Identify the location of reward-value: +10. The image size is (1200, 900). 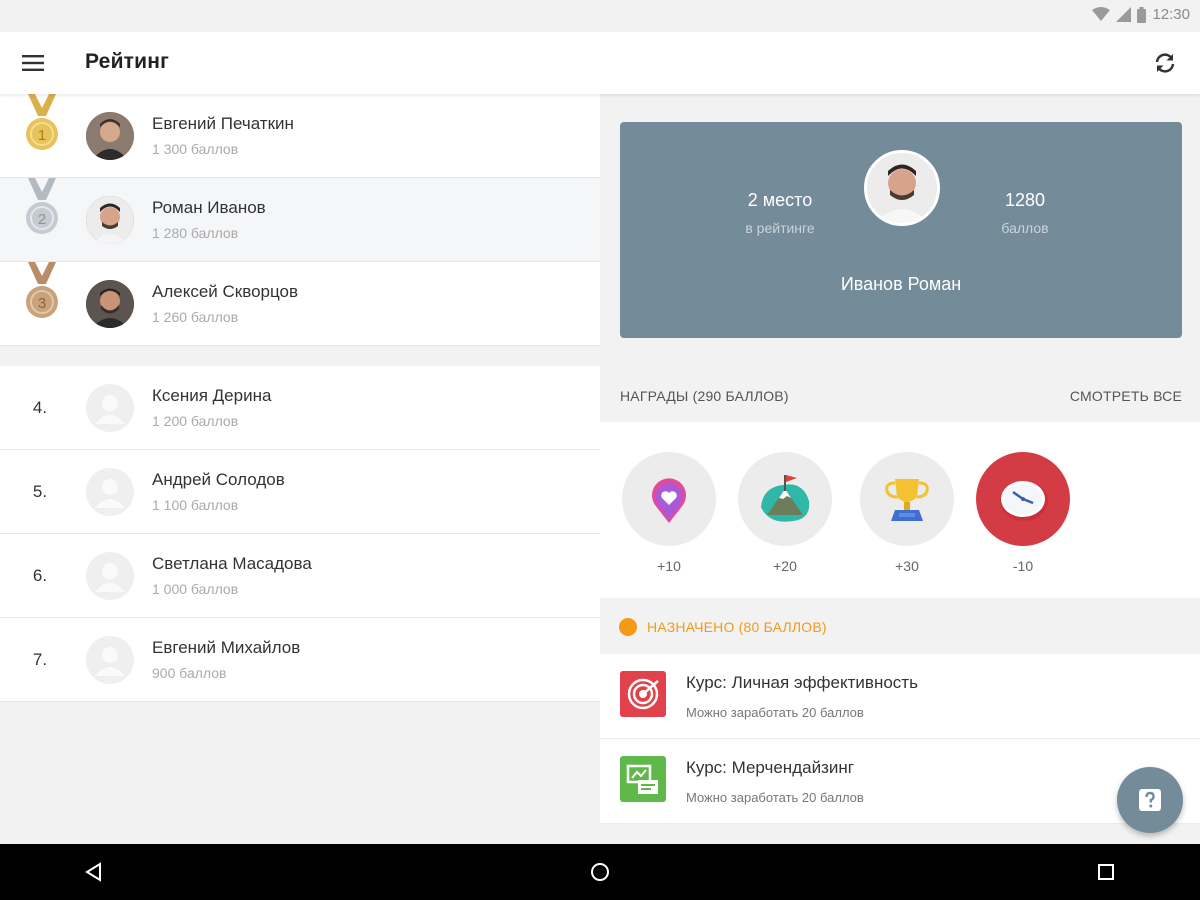
(669, 566).